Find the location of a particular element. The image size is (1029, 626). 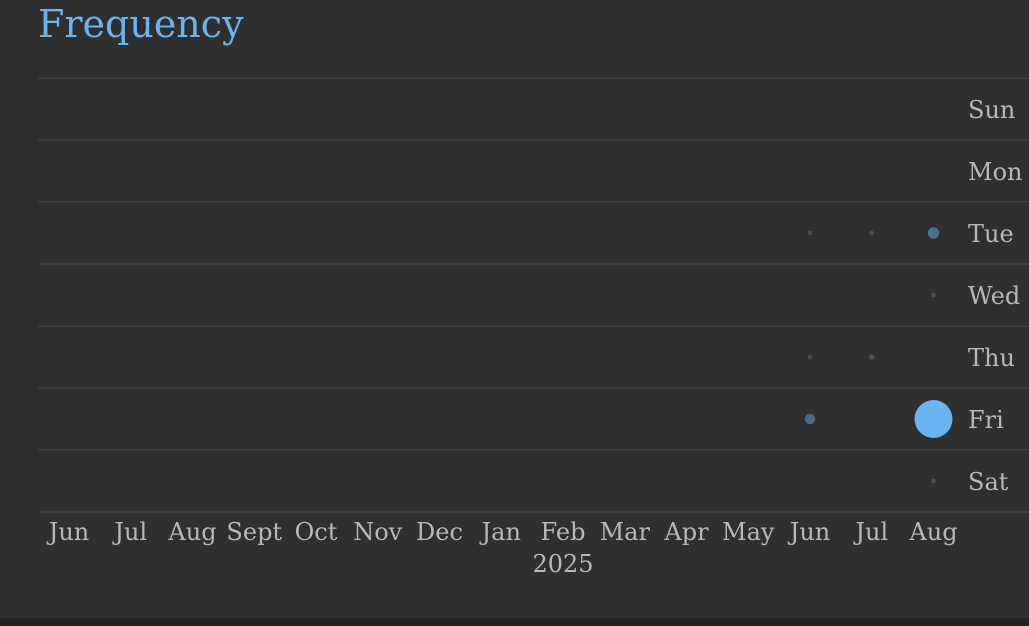

y-label-mon: Mon is located at coordinates (995, 172).